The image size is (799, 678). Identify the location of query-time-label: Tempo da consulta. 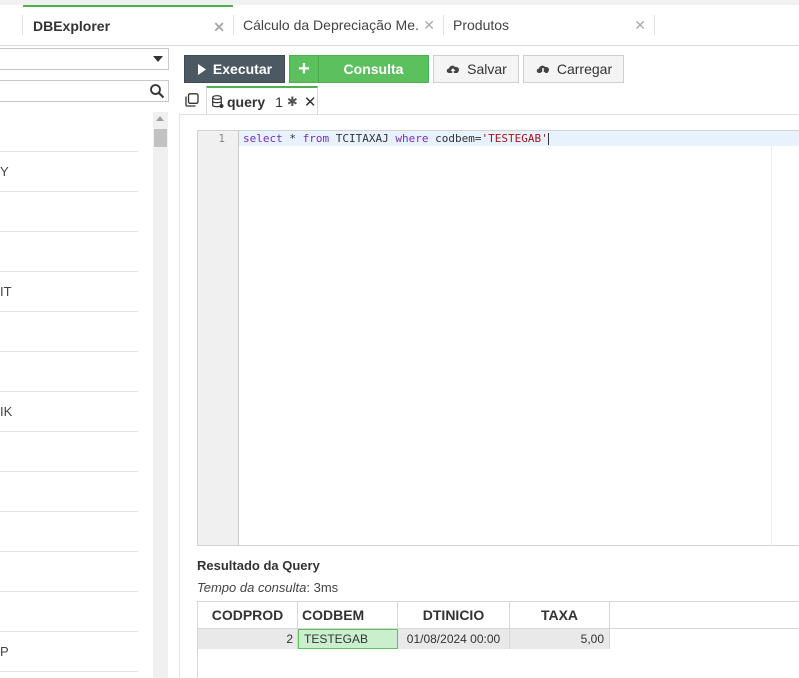
(252, 587).